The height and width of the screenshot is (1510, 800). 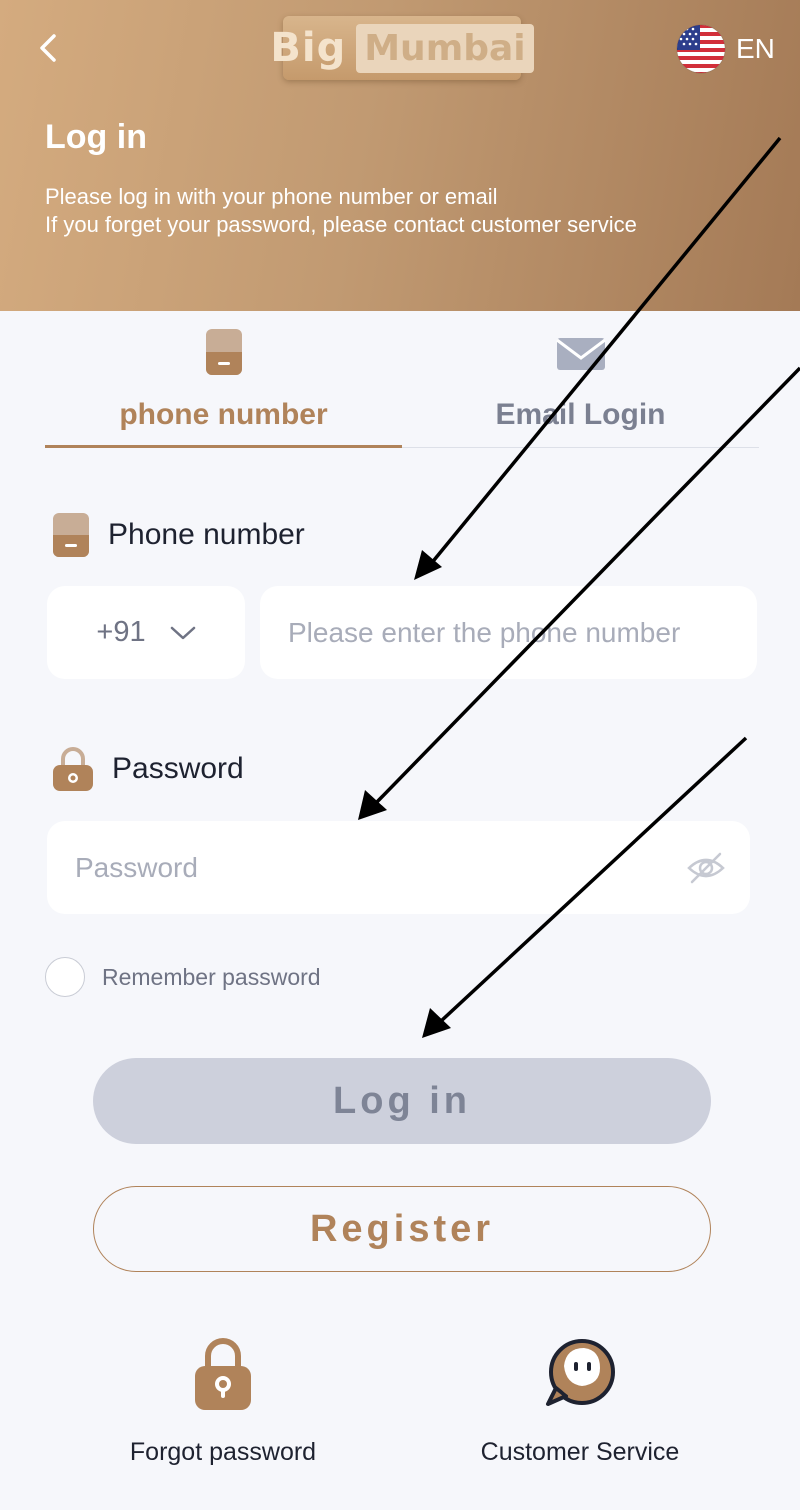 I want to click on tab-phone-number: phone number, so click(x=223, y=386).